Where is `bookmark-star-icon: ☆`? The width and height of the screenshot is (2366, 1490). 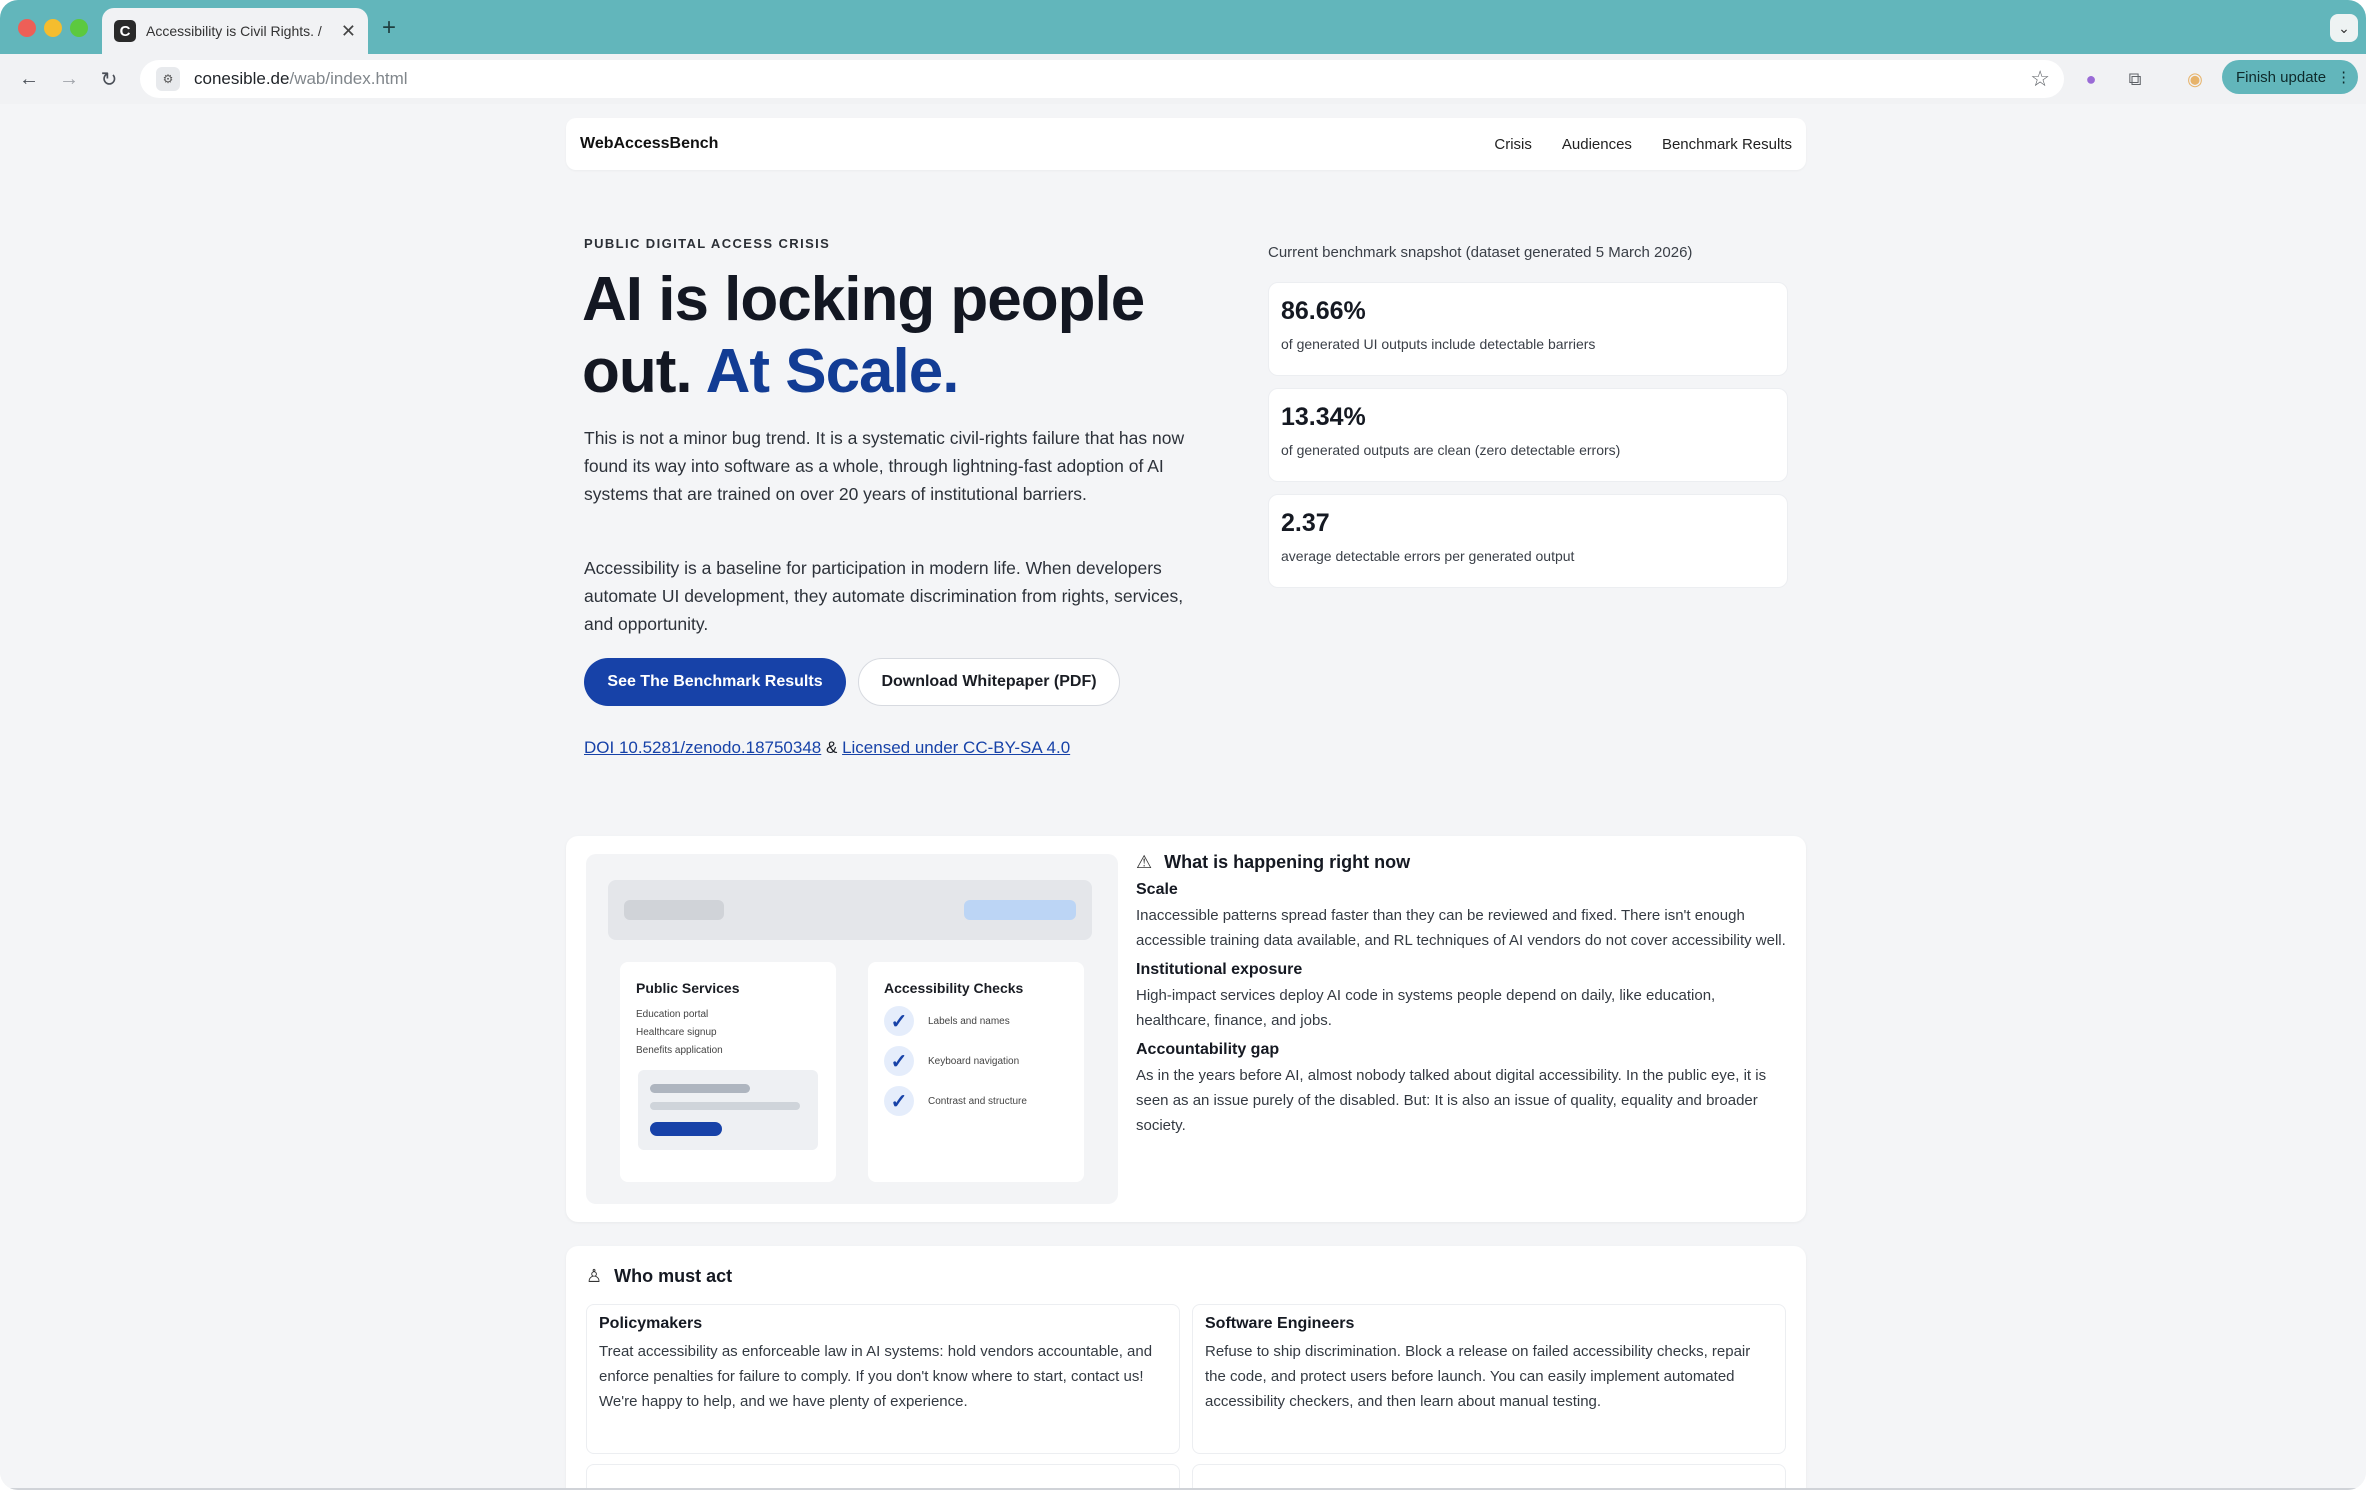
bookmark-star-icon: ☆ is located at coordinates (2040, 79).